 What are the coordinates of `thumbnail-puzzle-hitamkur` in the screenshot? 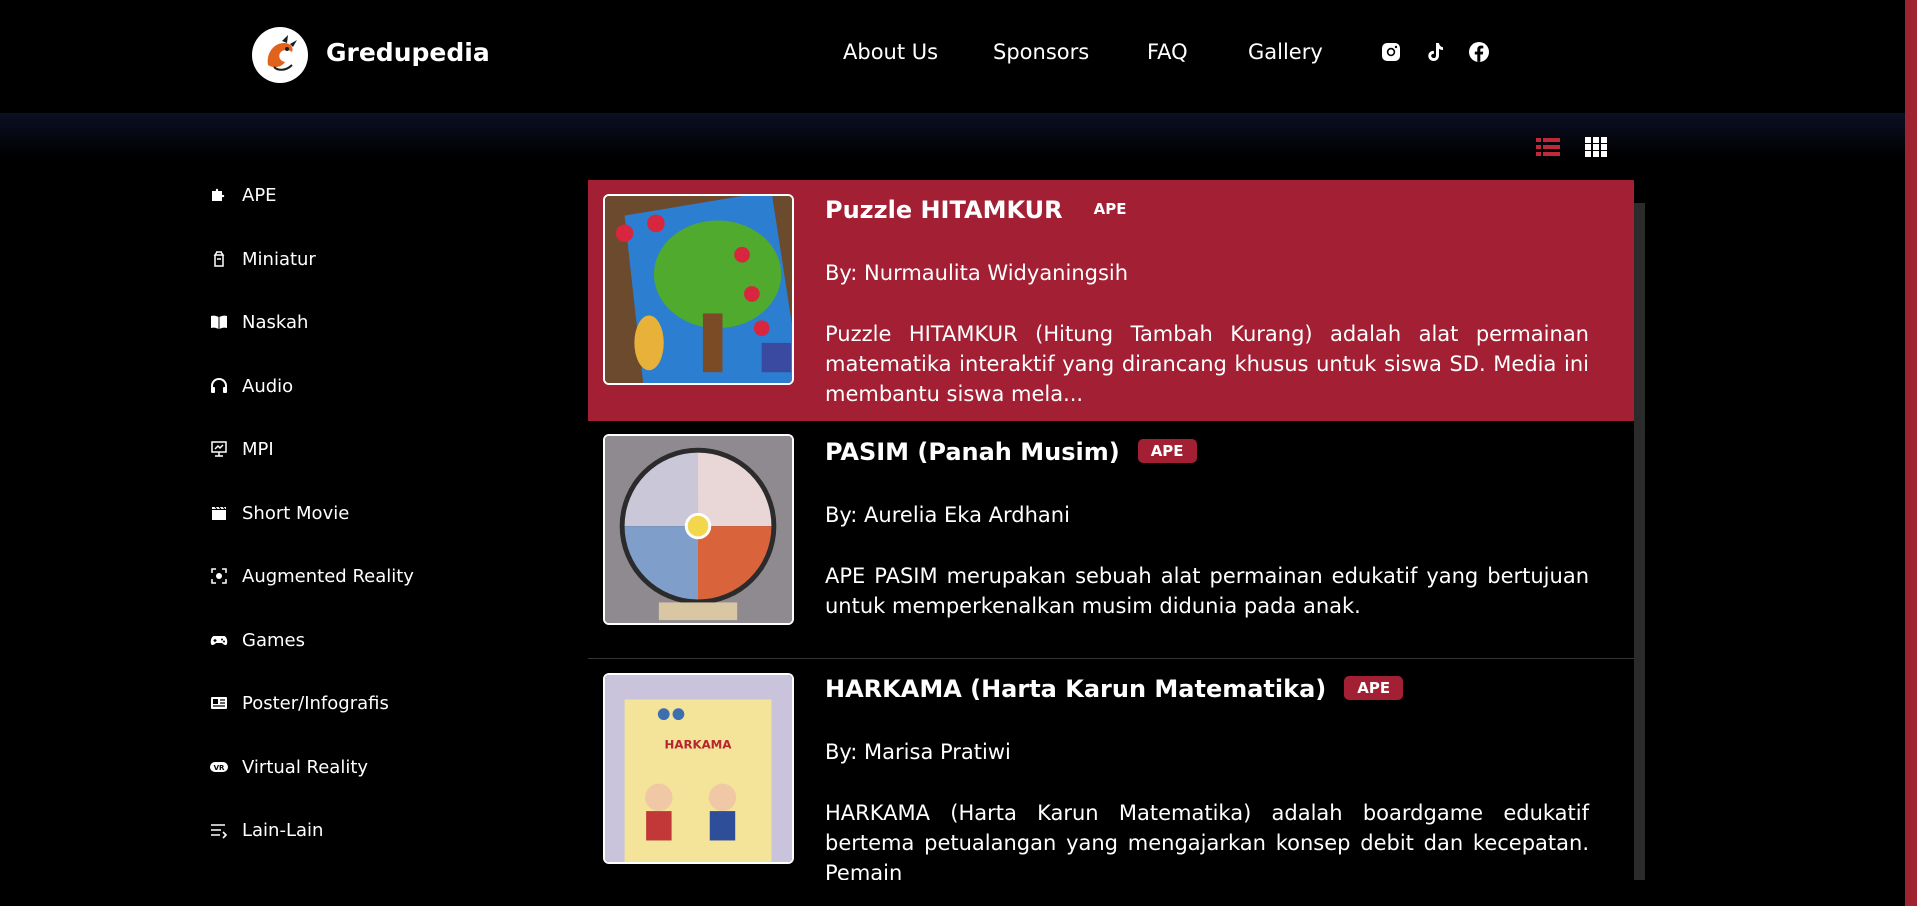 It's located at (698, 289).